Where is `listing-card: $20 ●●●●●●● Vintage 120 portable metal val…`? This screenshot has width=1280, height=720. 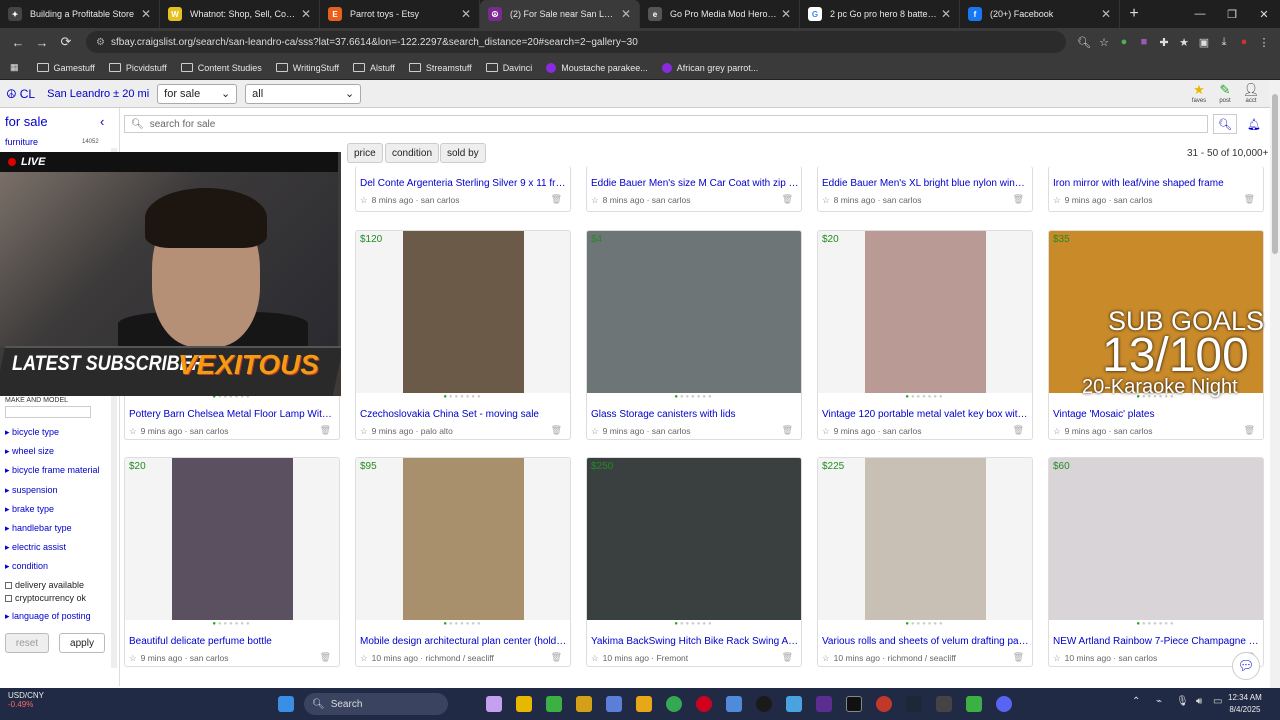 listing-card: $20 ●●●●●●● Vintage 120 portable metal val… is located at coordinates (925, 335).